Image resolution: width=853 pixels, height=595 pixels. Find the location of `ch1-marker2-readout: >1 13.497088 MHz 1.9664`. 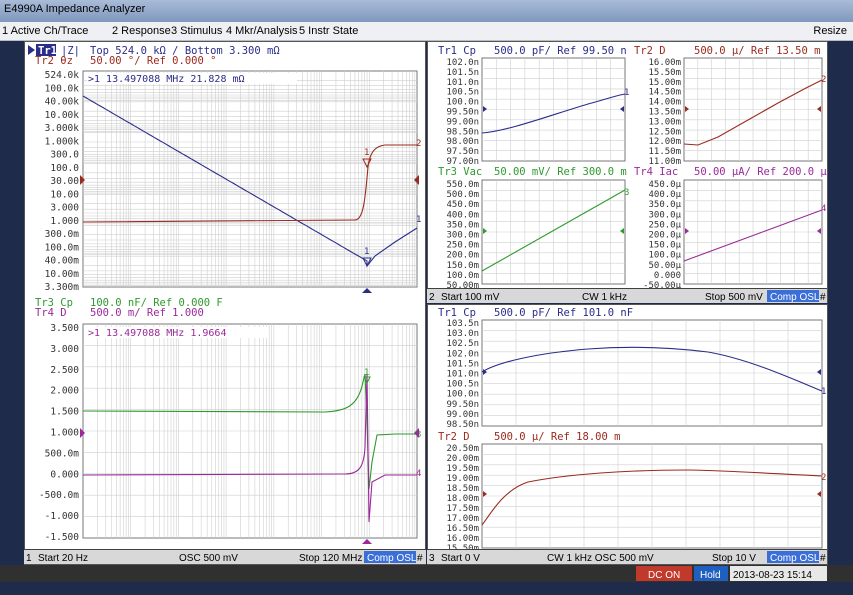

ch1-marker2-readout: >1 13.497088 MHz 1.9664 is located at coordinates (157, 333).